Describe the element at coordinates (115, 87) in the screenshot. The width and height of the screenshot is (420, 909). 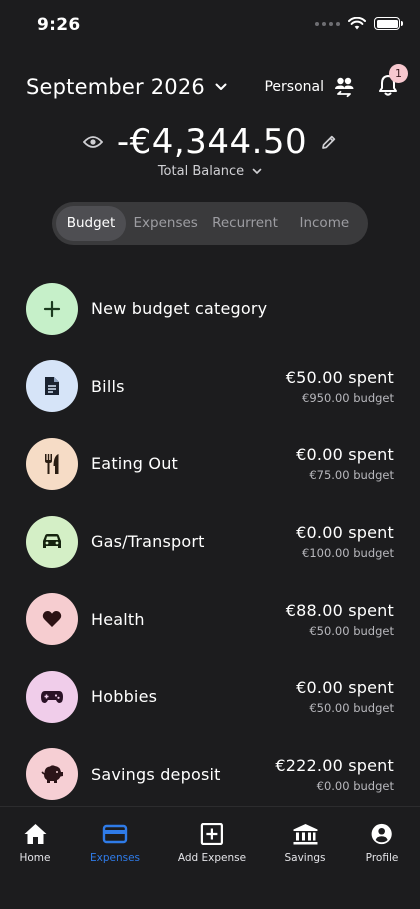
I see `month-label: September 2026` at that location.